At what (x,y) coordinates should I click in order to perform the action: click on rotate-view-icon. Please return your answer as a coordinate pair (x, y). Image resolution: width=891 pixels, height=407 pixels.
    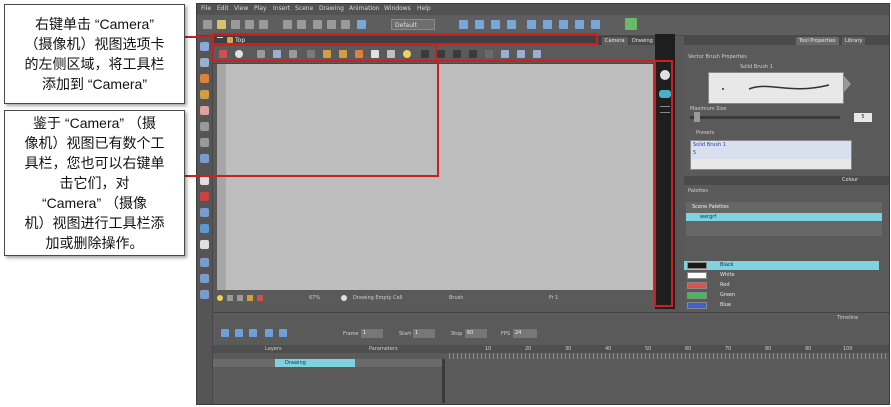
    Looking at the image, I should click on (204, 262).